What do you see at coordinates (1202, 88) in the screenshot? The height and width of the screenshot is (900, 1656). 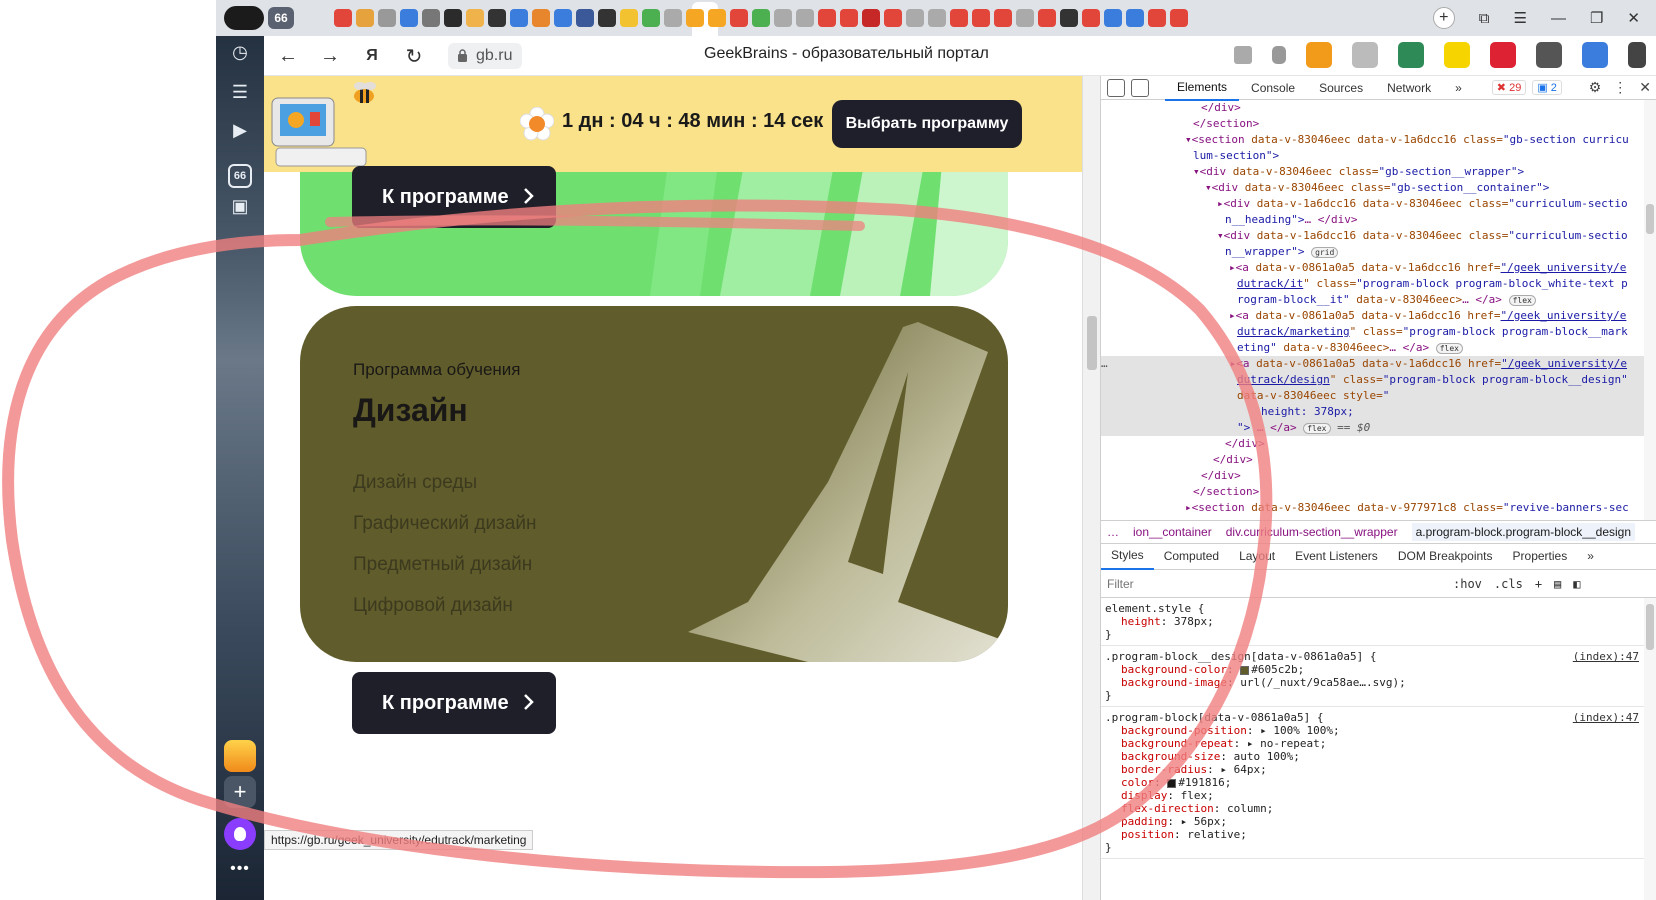 I see `tab-elements: Elements` at bounding box center [1202, 88].